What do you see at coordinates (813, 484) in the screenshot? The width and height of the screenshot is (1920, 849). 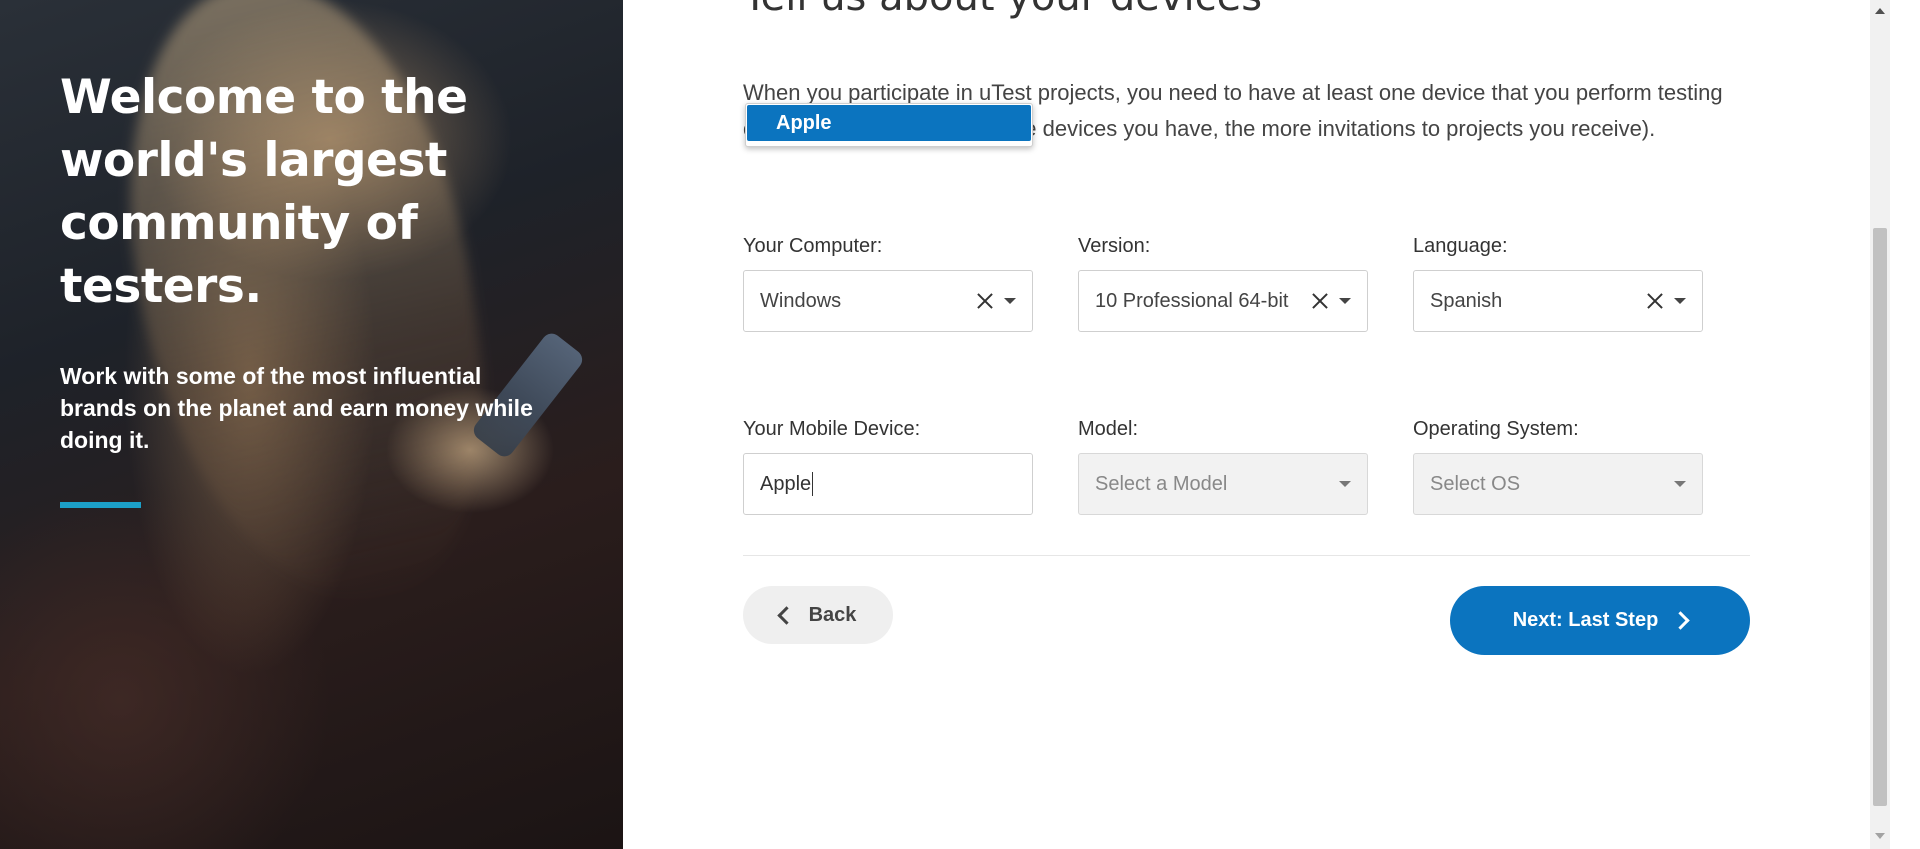 I see `text-cursor` at bounding box center [813, 484].